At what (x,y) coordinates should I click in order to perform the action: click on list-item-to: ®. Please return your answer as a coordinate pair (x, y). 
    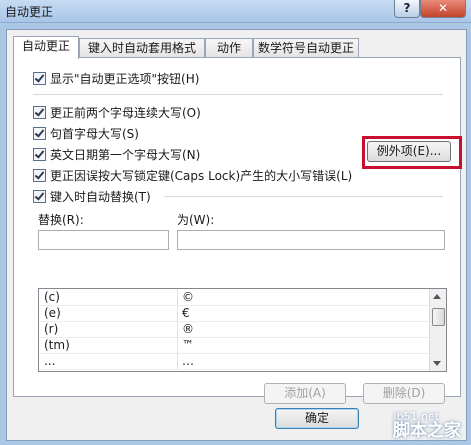
    Looking at the image, I should click on (188, 329).